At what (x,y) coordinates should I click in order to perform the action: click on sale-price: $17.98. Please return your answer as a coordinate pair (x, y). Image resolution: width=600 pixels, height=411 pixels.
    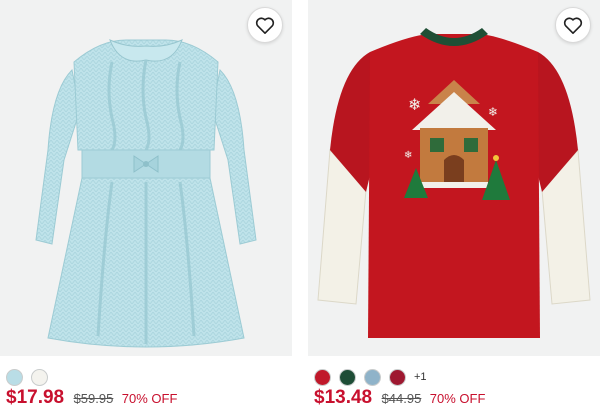
    Looking at the image, I should click on (35, 397).